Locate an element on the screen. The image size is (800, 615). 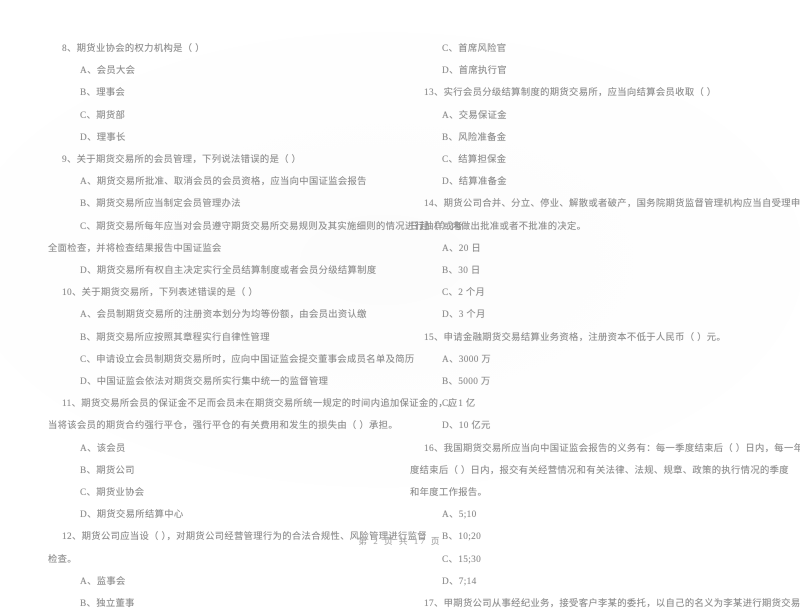
answer-option: B、5000 万 is located at coordinates (466, 382).